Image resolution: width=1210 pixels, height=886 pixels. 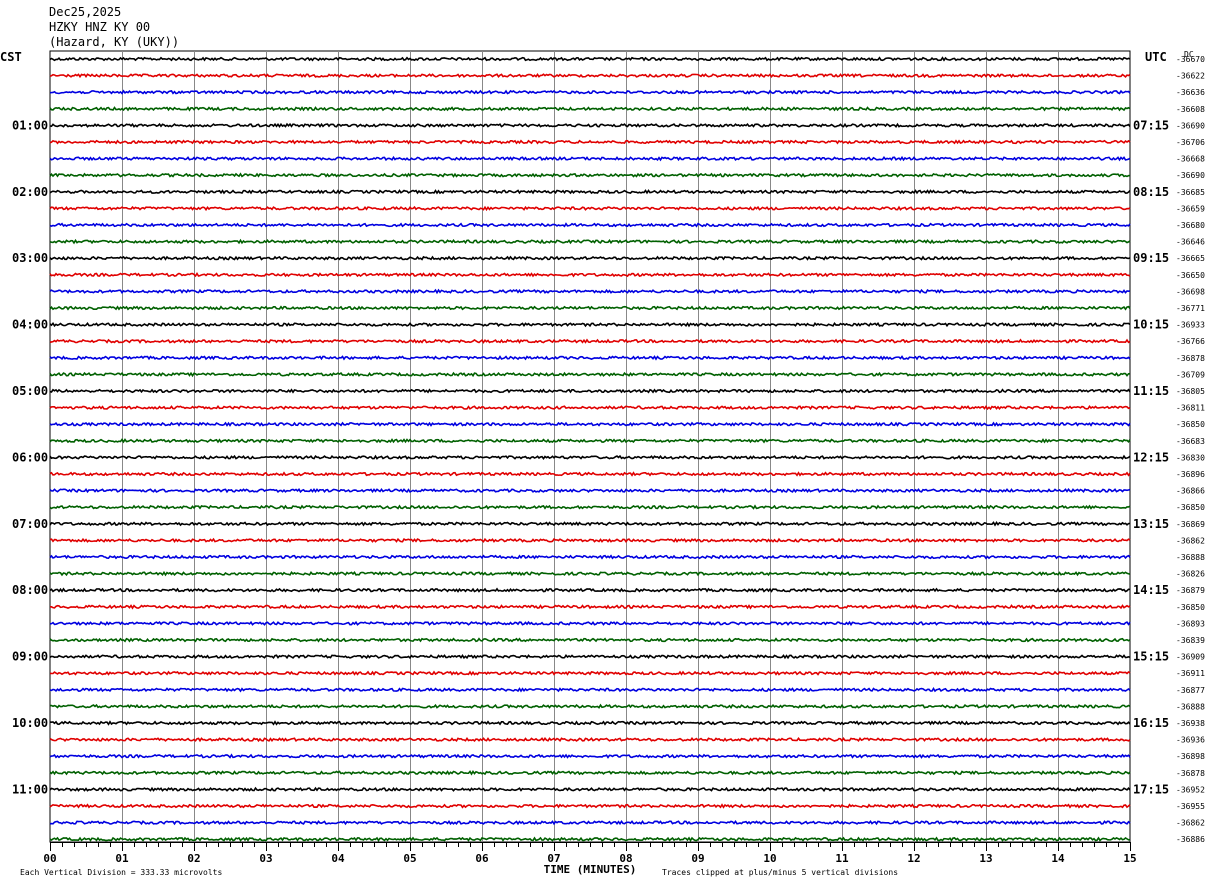 What do you see at coordinates (1190, 408) in the screenshot?
I see `dc-offset-label: -36811` at bounding box center [1190, 408].